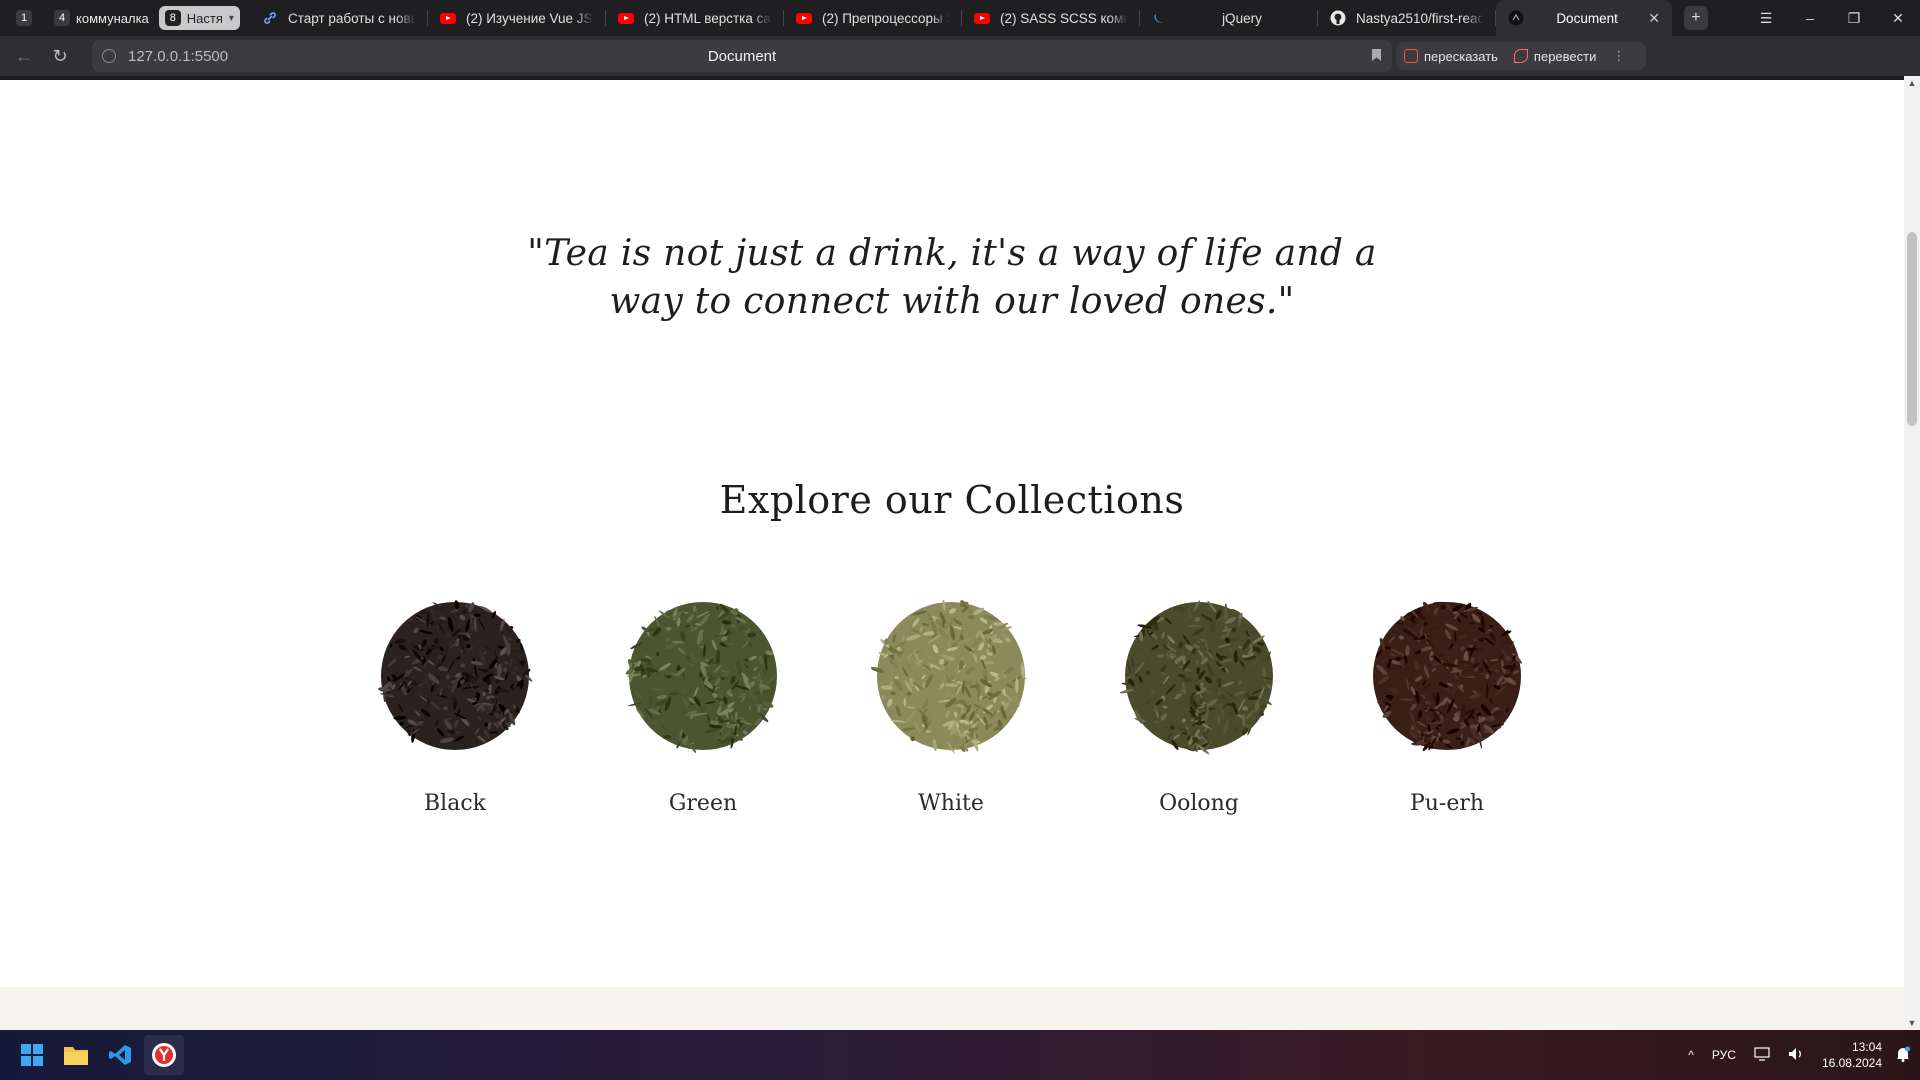  What do you see at coordinates (703, 803) in the screenshot?
I see `tea-name: Green` at bounding box center [703, 803].